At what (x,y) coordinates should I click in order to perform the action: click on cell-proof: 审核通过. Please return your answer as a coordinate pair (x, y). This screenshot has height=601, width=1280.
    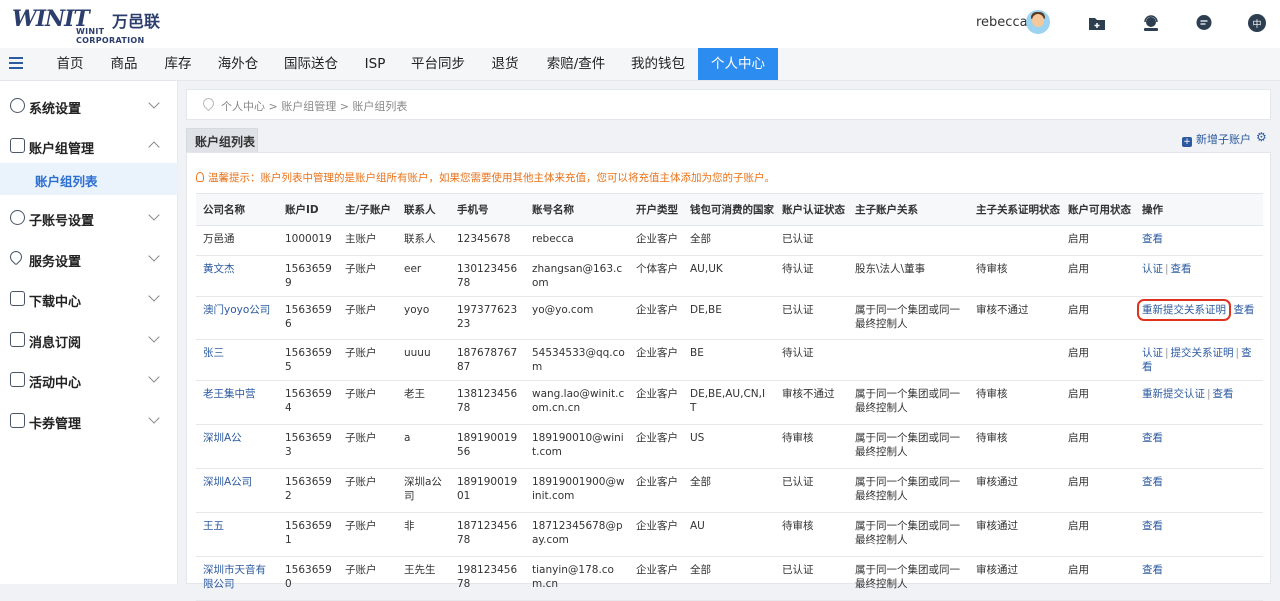
    Looking at the image, I should click on (1015, 490).